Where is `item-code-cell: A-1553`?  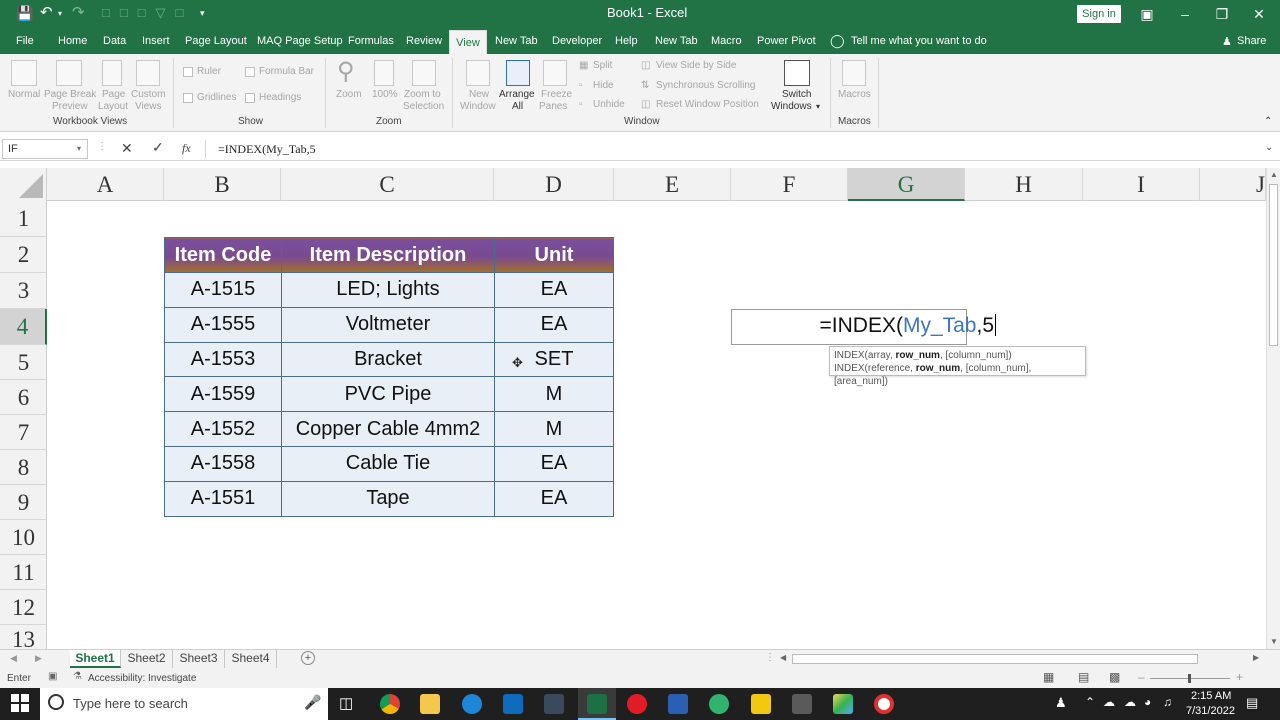
item-code-cell: A-1553 is located at coordinates (223, 359).